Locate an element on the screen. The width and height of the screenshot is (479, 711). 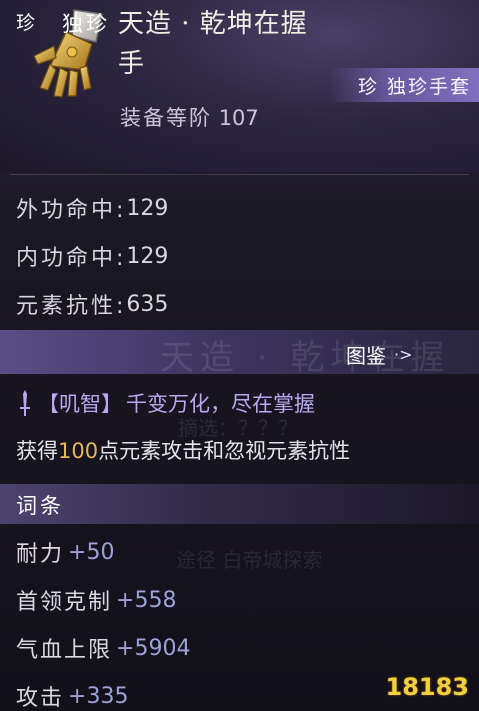
codex-button: 图鉴 ·> is located at coordinates (379, 354).